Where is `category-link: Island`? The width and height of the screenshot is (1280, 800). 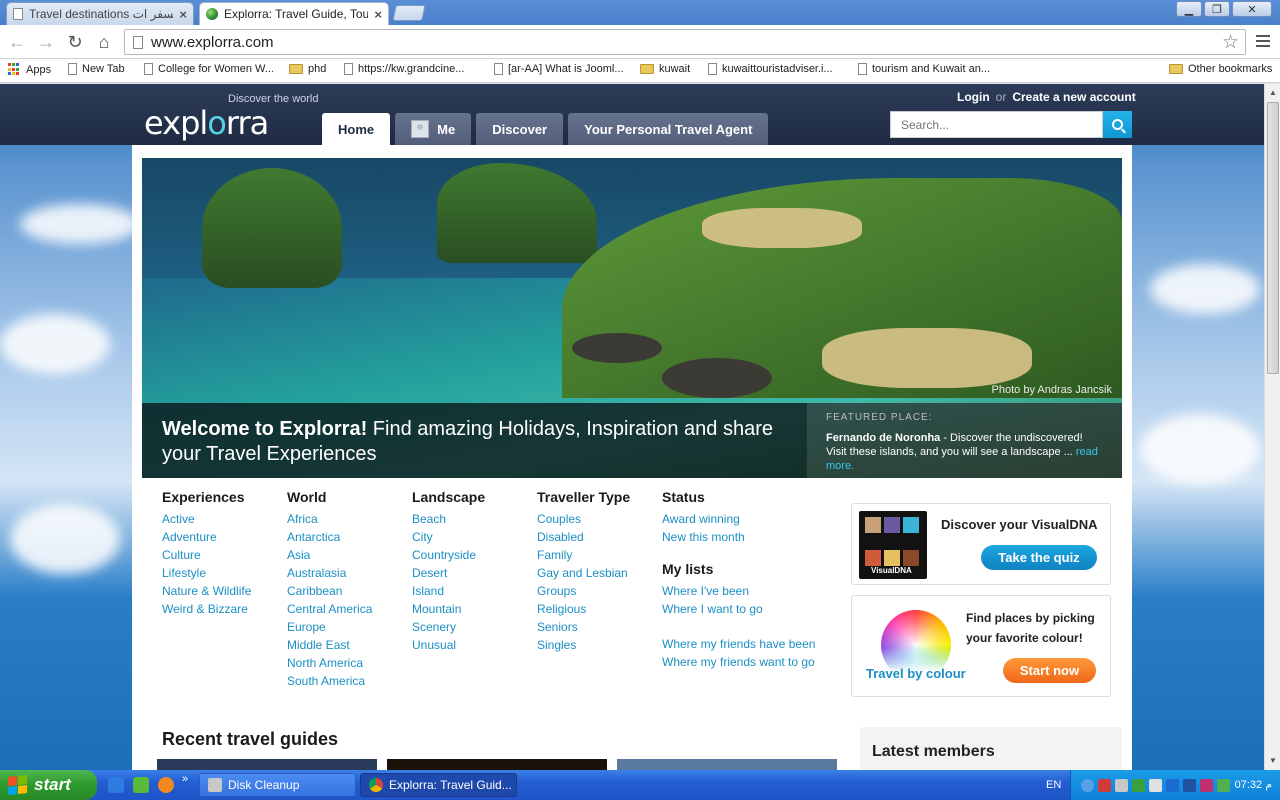
category-link: Island is located at coordinates (474, 591).